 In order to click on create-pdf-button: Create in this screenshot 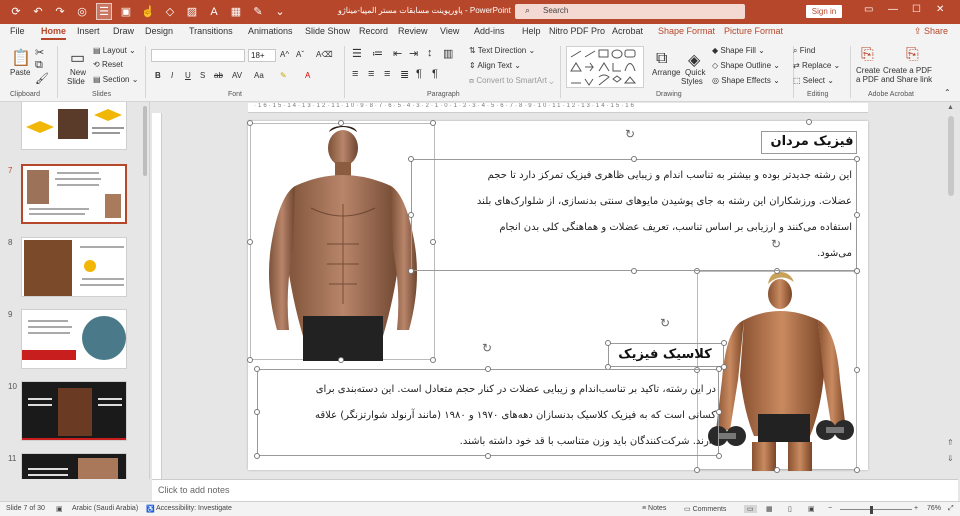, I will do `click(868, 70)`.